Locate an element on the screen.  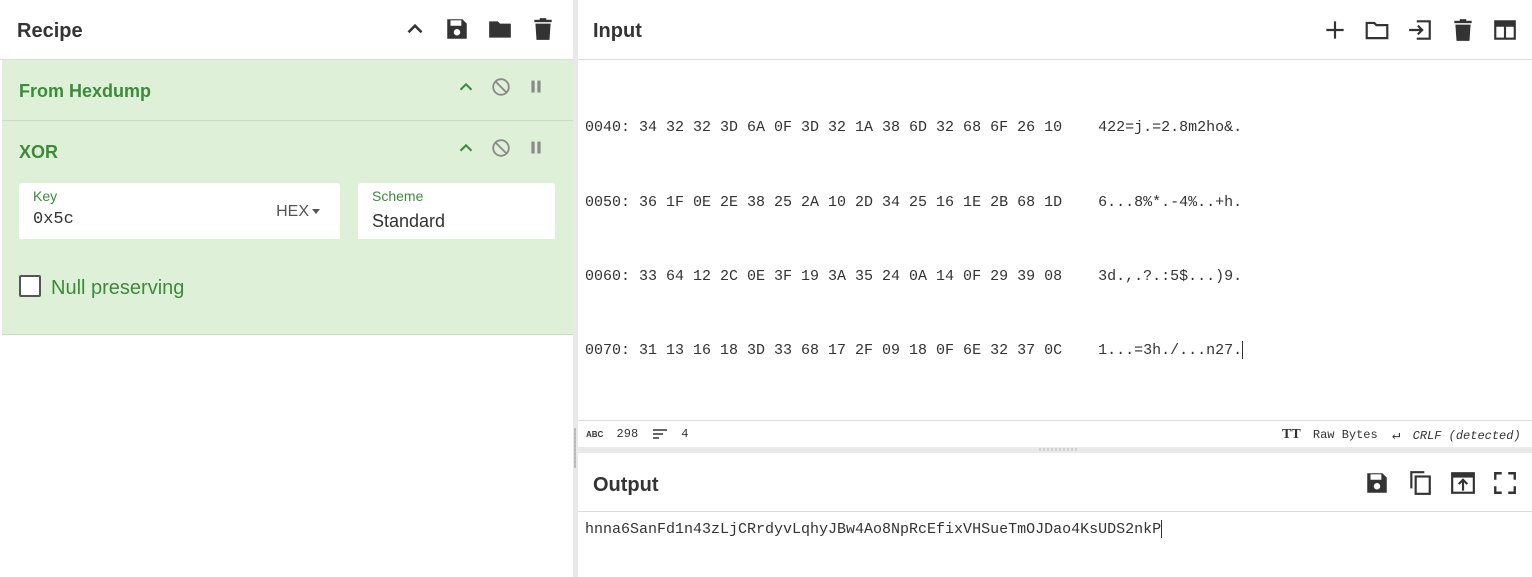
input-status-bar: ABC 298 4 TT Raw Bytes ↵ CRLF (detected) is located at coordinates (1055, 434).